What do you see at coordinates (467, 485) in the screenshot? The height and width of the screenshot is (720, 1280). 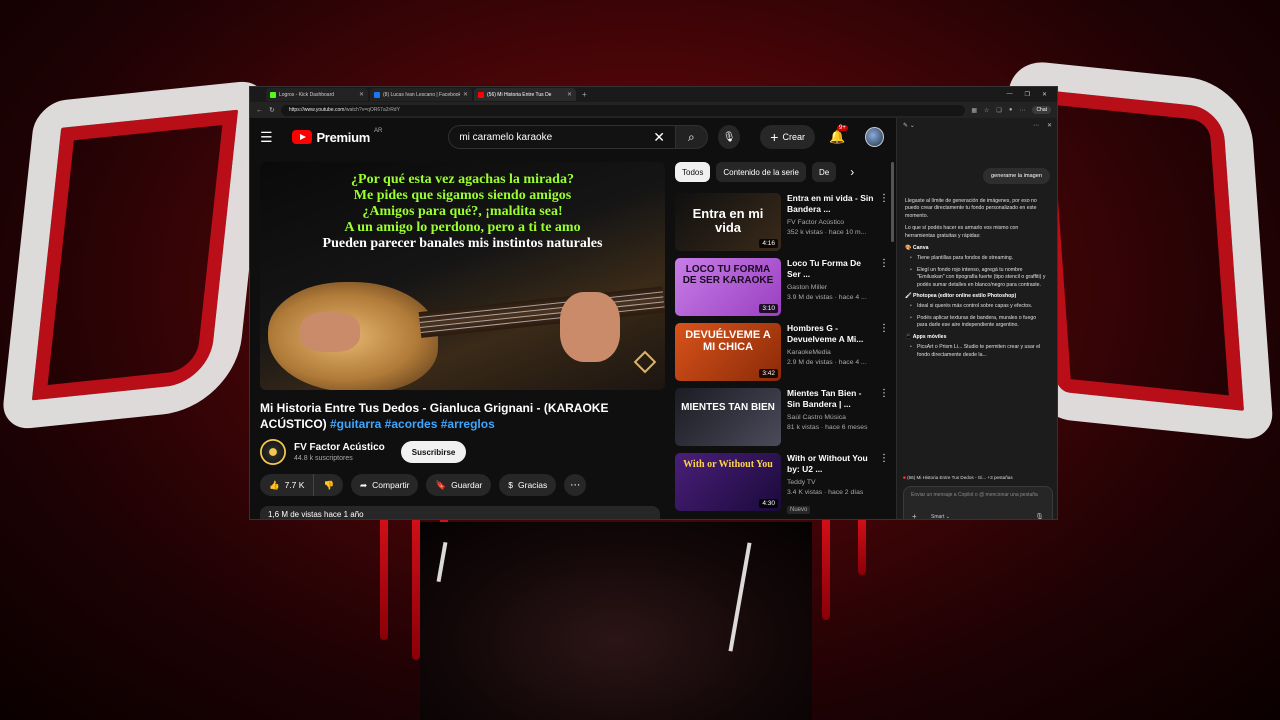 I see `save-label: Guardar` at bounding box center [467, 485].